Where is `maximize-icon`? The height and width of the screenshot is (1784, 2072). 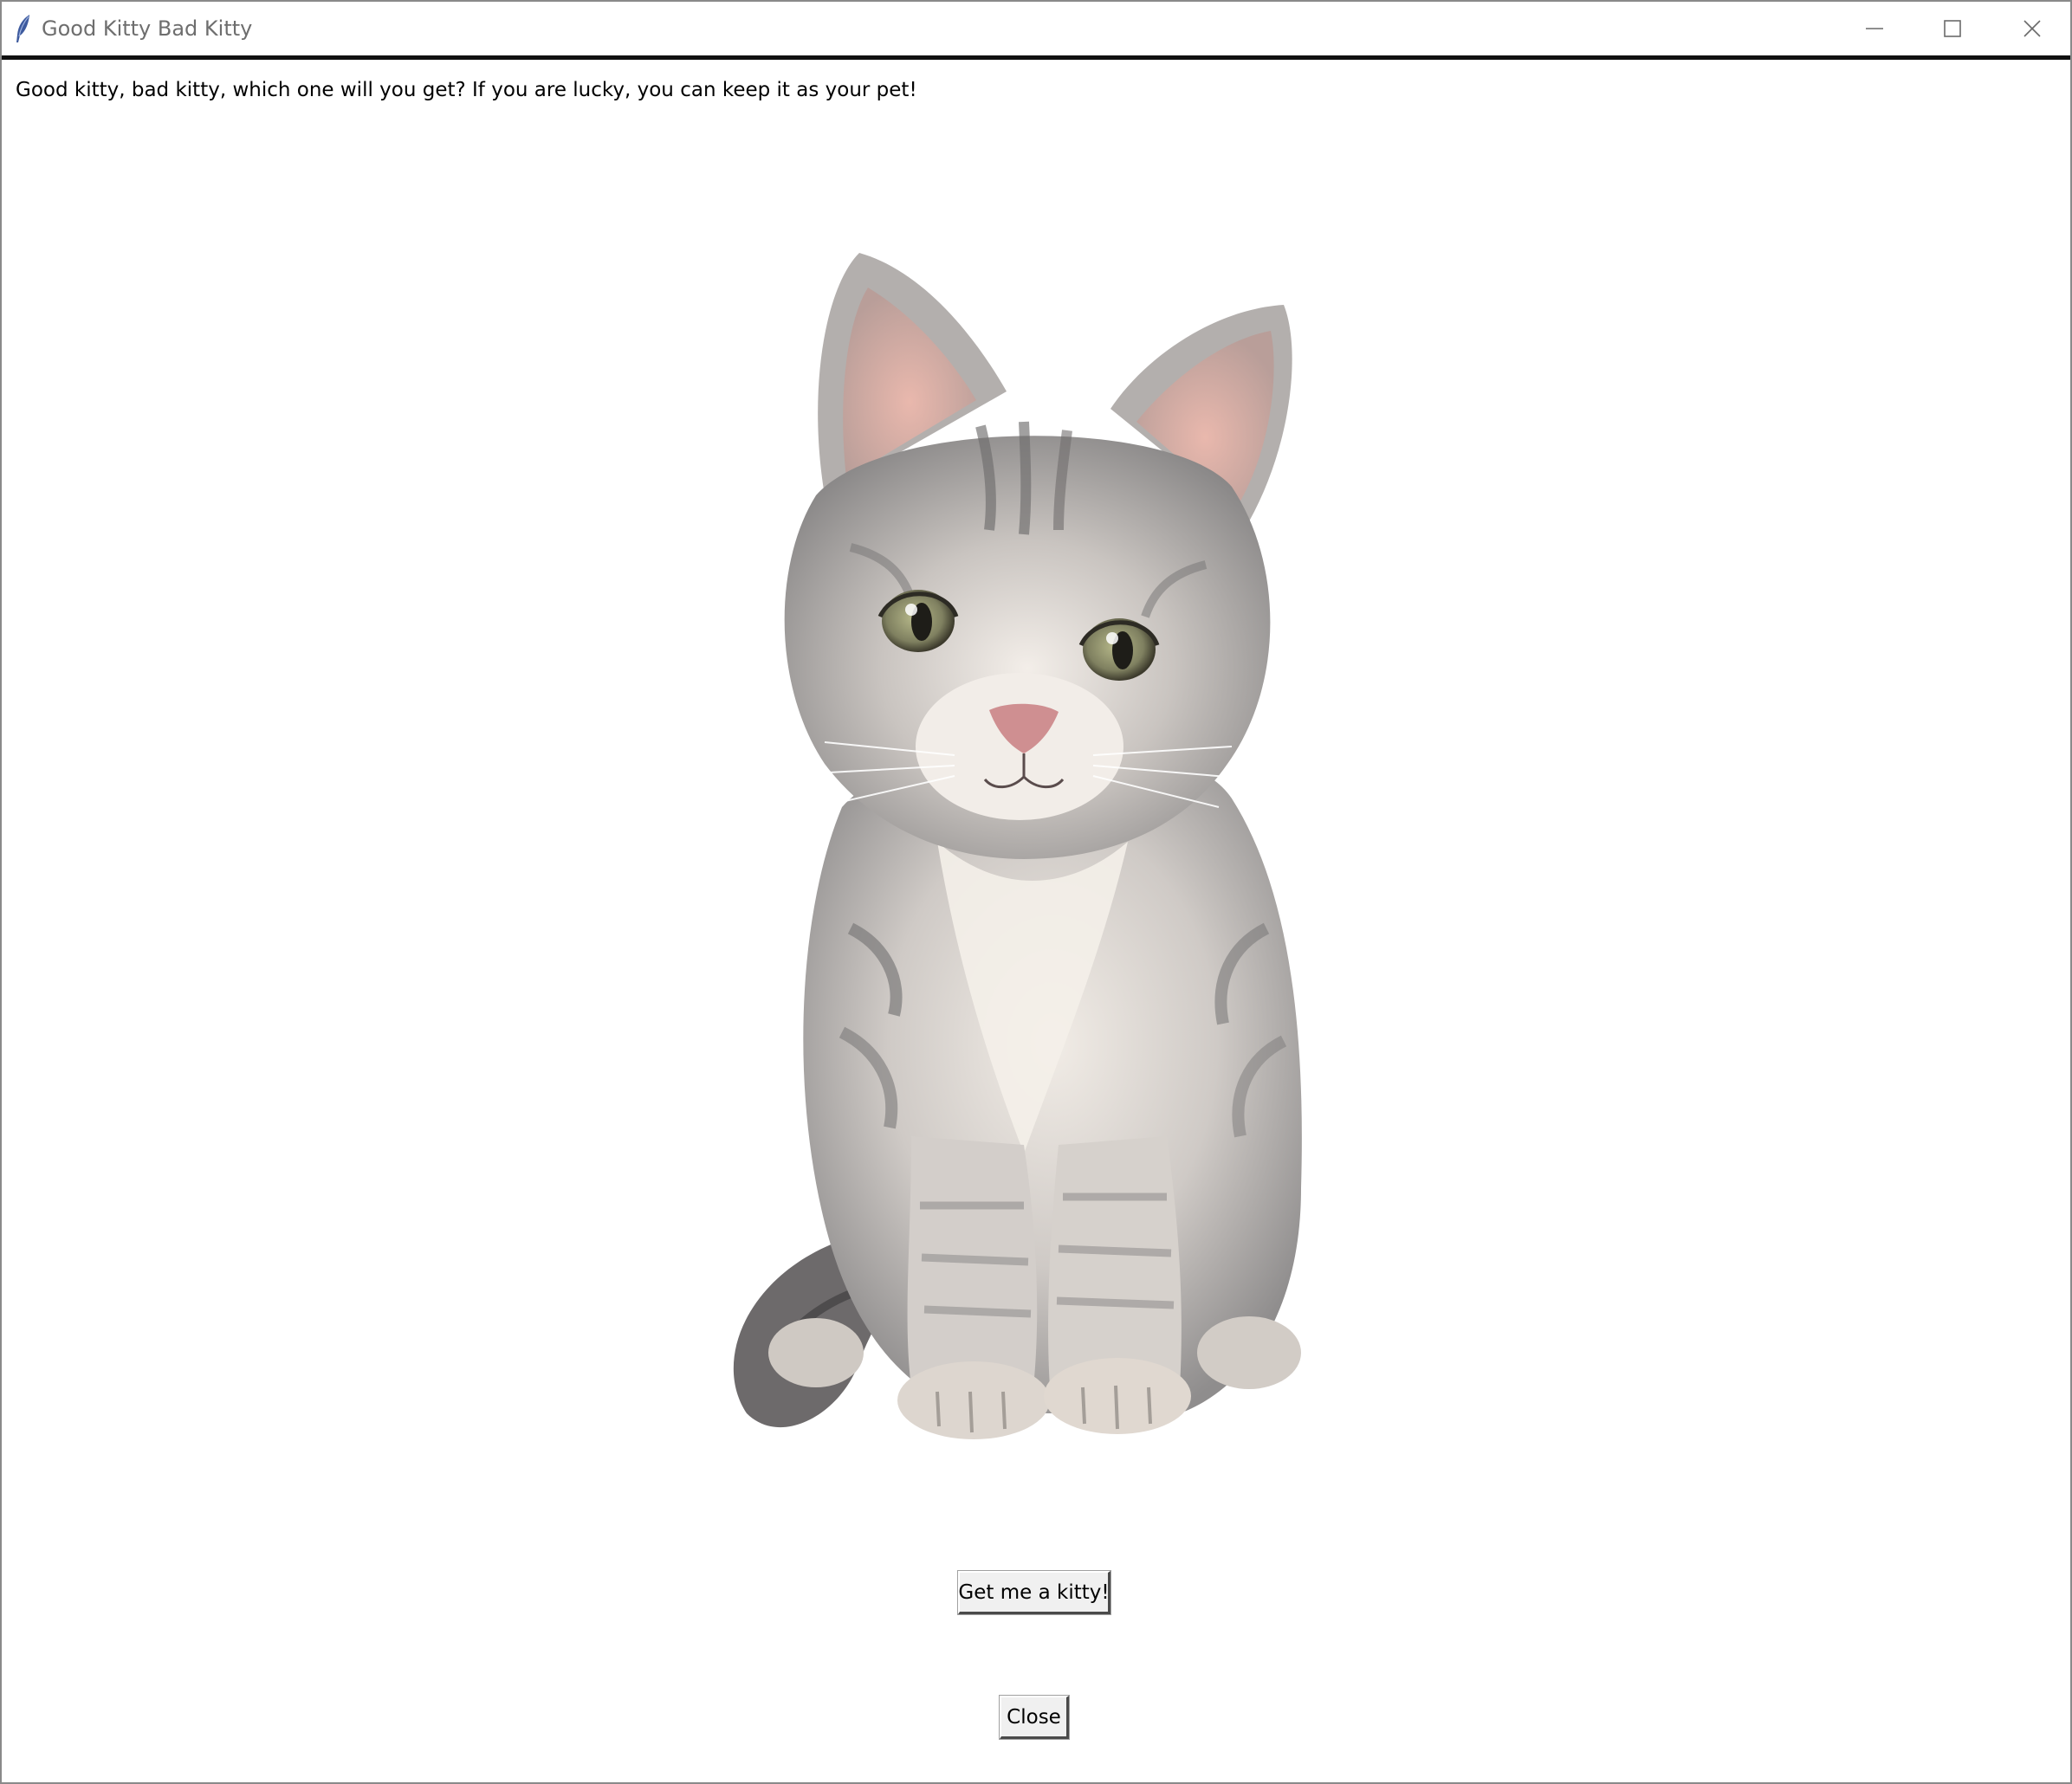 maximize-icon is located at coordinates (1952, 28).